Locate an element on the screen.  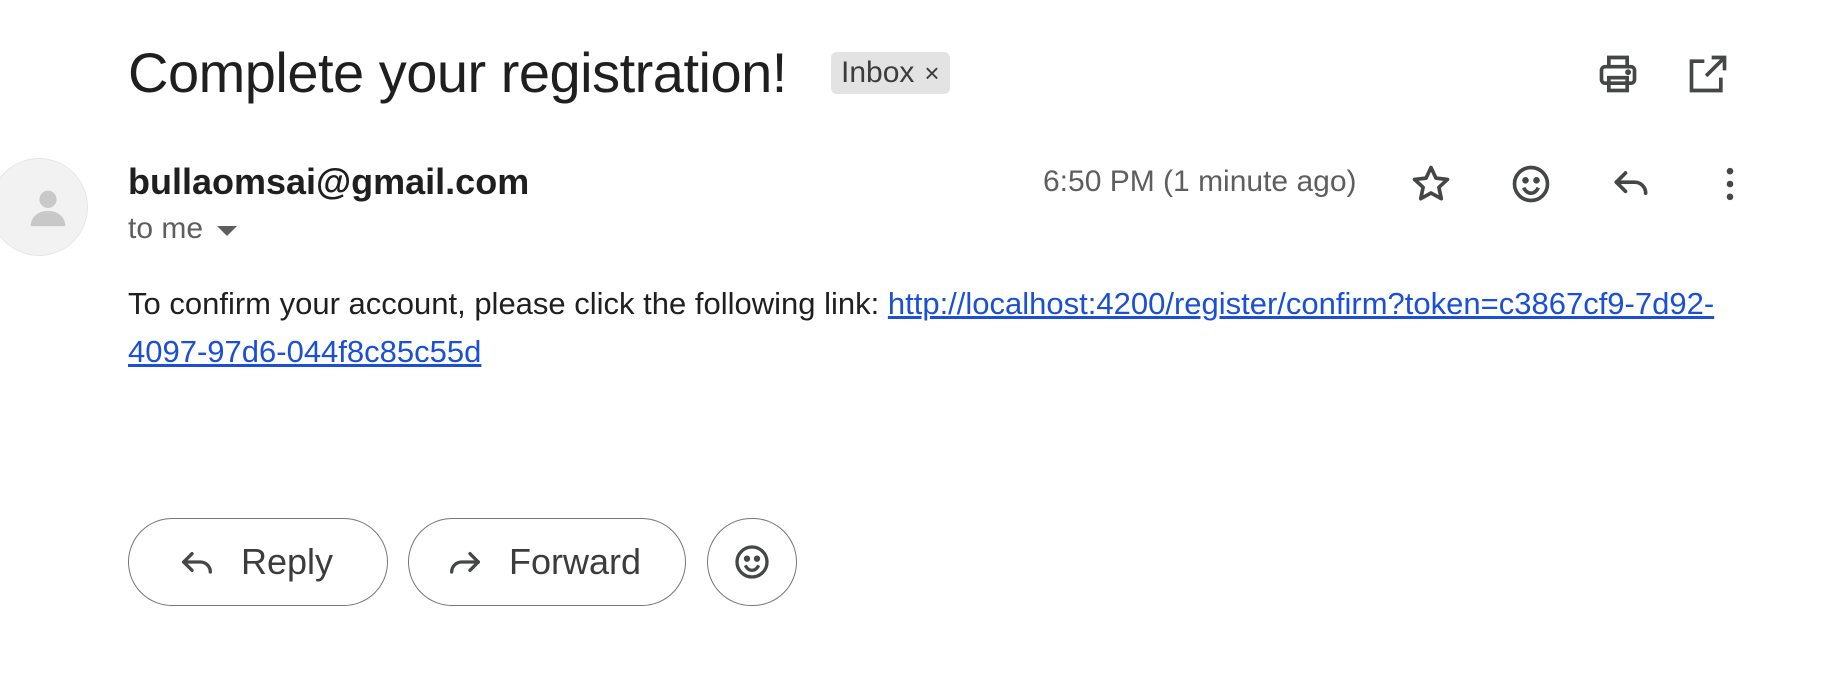
forward-button: Forward is located at coordinates (547, 562).